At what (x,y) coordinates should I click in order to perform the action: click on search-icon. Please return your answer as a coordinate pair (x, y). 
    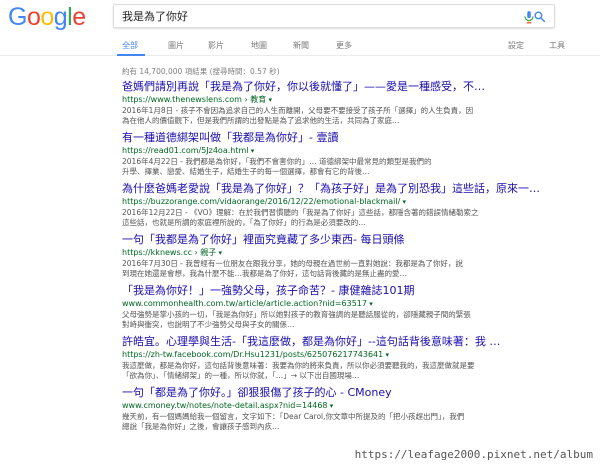
    Looking at the image, I should click on (539, 16).